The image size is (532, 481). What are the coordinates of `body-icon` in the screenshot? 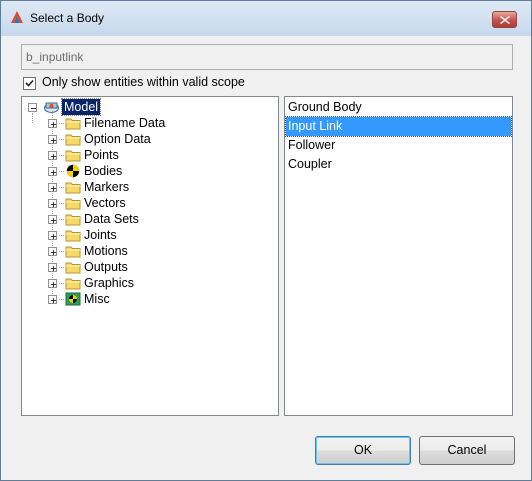 It's located at (73, 171).